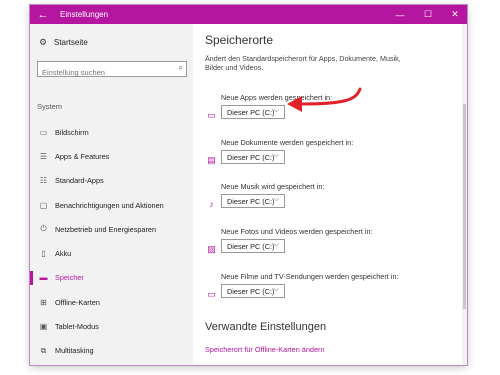 The width and height of the screenshot is (500, 375). Describe the element at coordinates (43, 229) in the screenshot. I see `power-icon: ⏻` at that location.